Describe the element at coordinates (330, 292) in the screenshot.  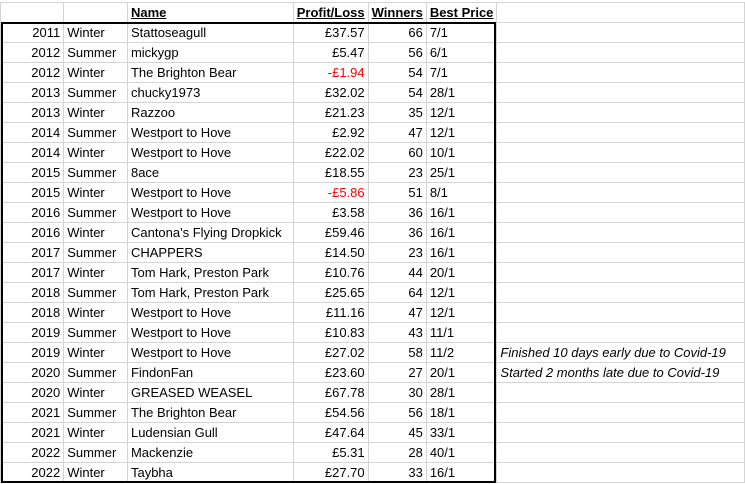
I see `profit-loss-cell: £25.65` at that location.